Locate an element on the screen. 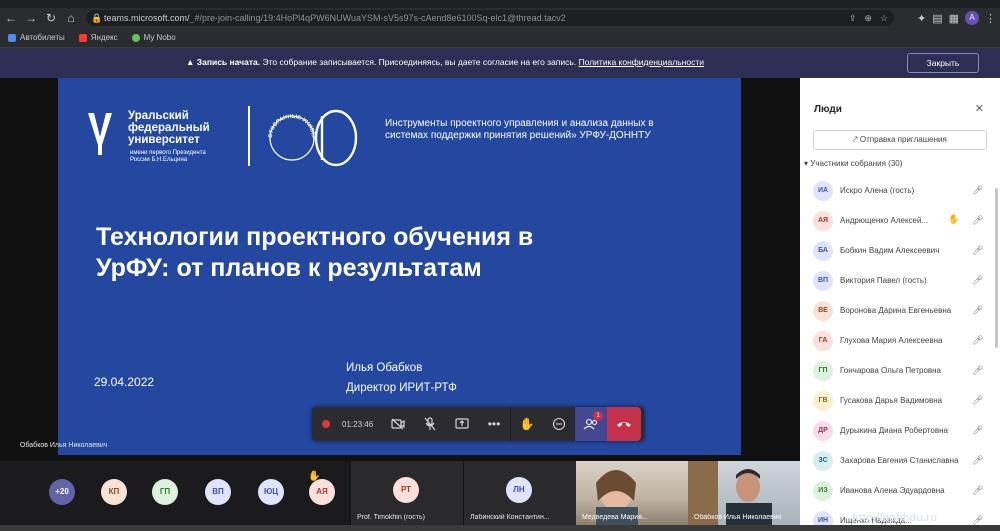 Image resolution: width=1000 pixels, height=531 pixels. avatar: ГП is located at coordinates (823, 371).